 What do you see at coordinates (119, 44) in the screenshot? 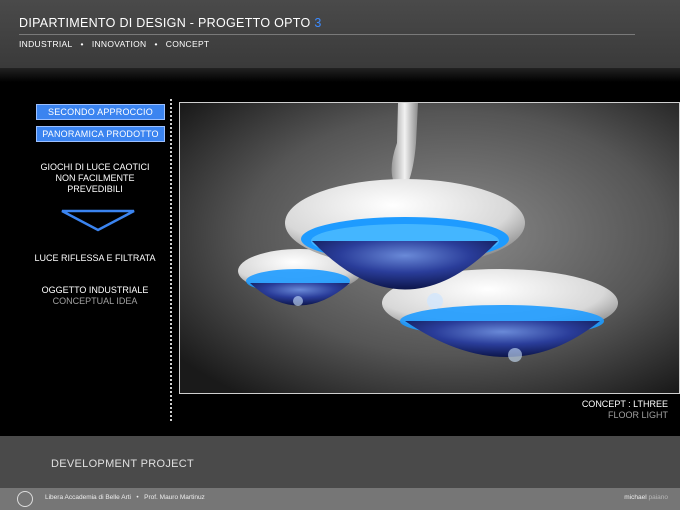
I see `nav-item-innovation: INNOVATION` at bounding box center [119, 44].